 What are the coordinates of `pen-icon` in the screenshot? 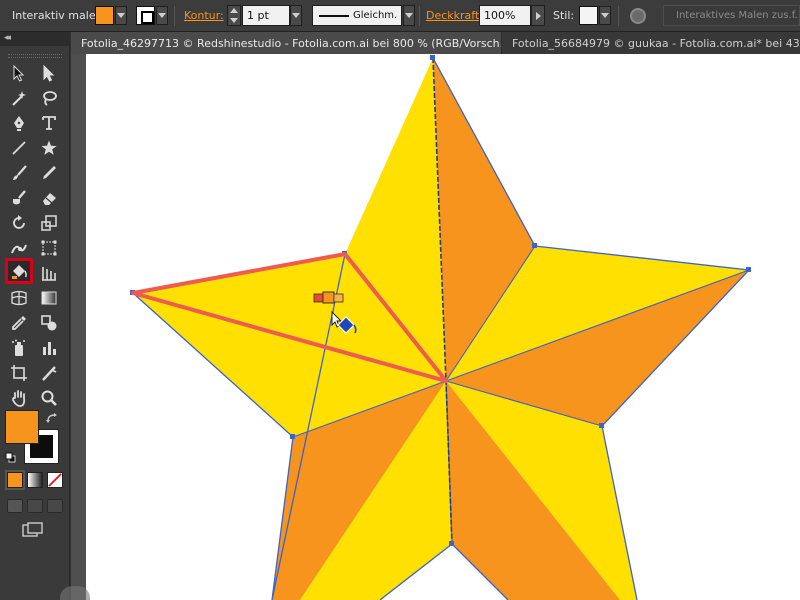 It's located at (19, 123).